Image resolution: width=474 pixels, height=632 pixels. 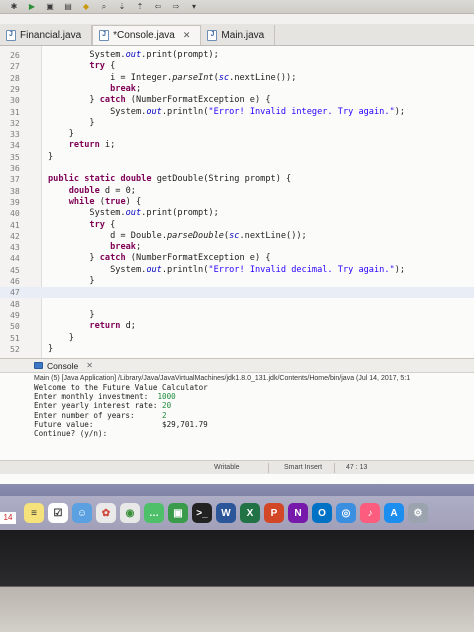 What do you see at coordinates (237, 134) in the screenshot?
I see `code-line: 33 }` at bounding box center [237, 134].